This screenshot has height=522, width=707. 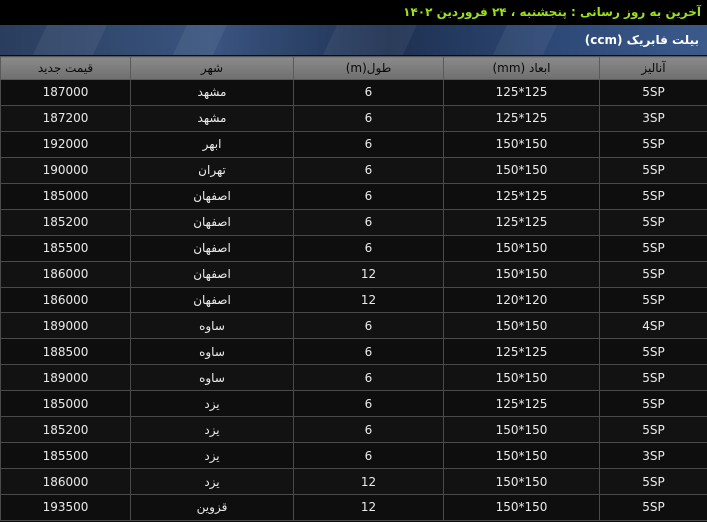 I want to click on cell-price: 187000, so click(x=65, y=92).